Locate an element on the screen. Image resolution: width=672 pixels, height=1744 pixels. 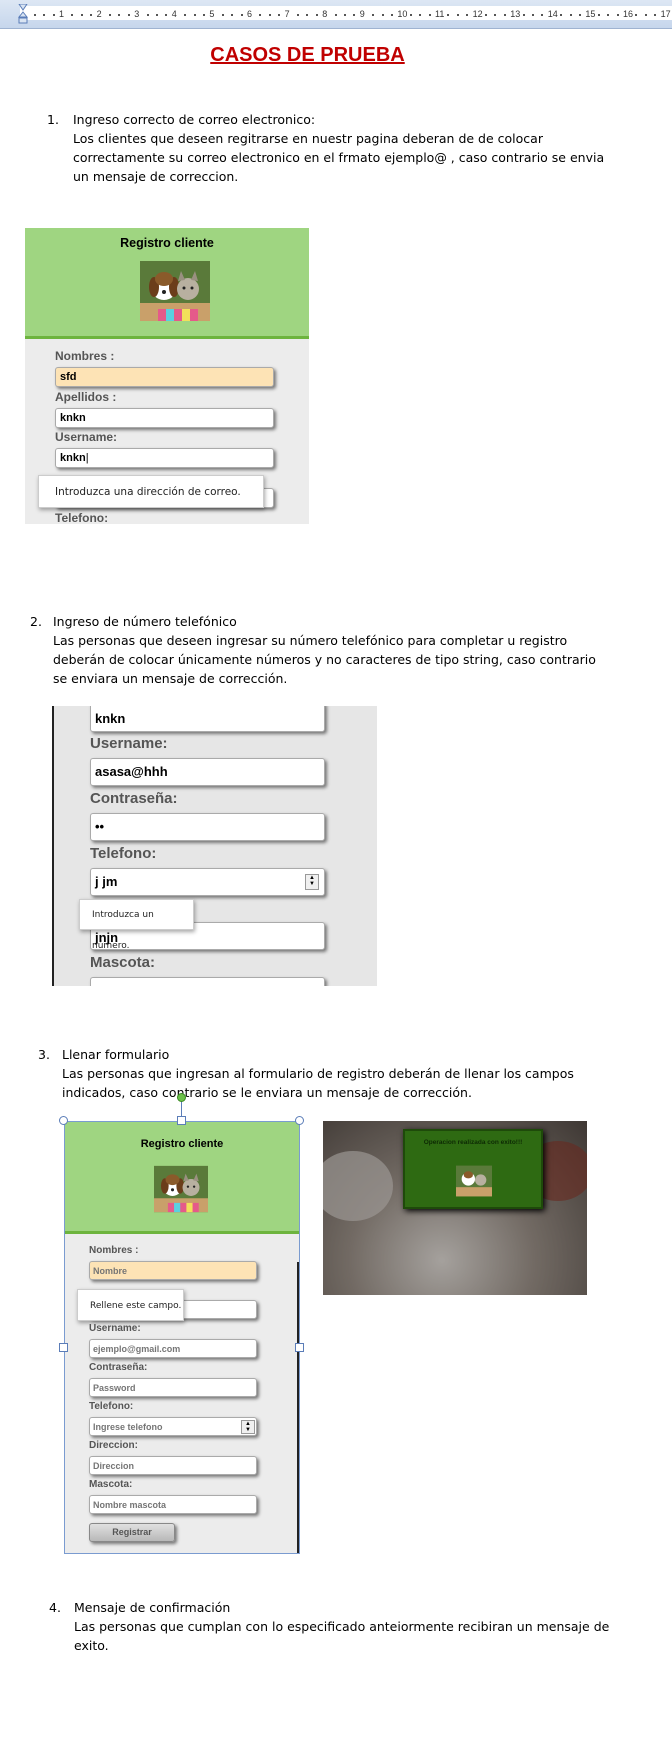
ruler-tick-label: 4 is located at coordinates (174, 14).